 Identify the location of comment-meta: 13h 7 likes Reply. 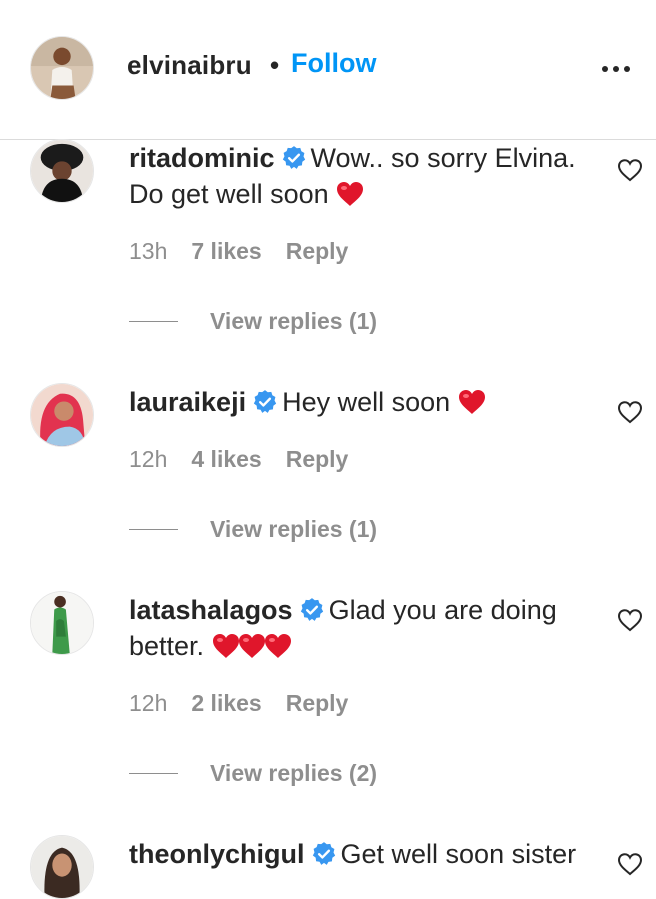
(238, 251).